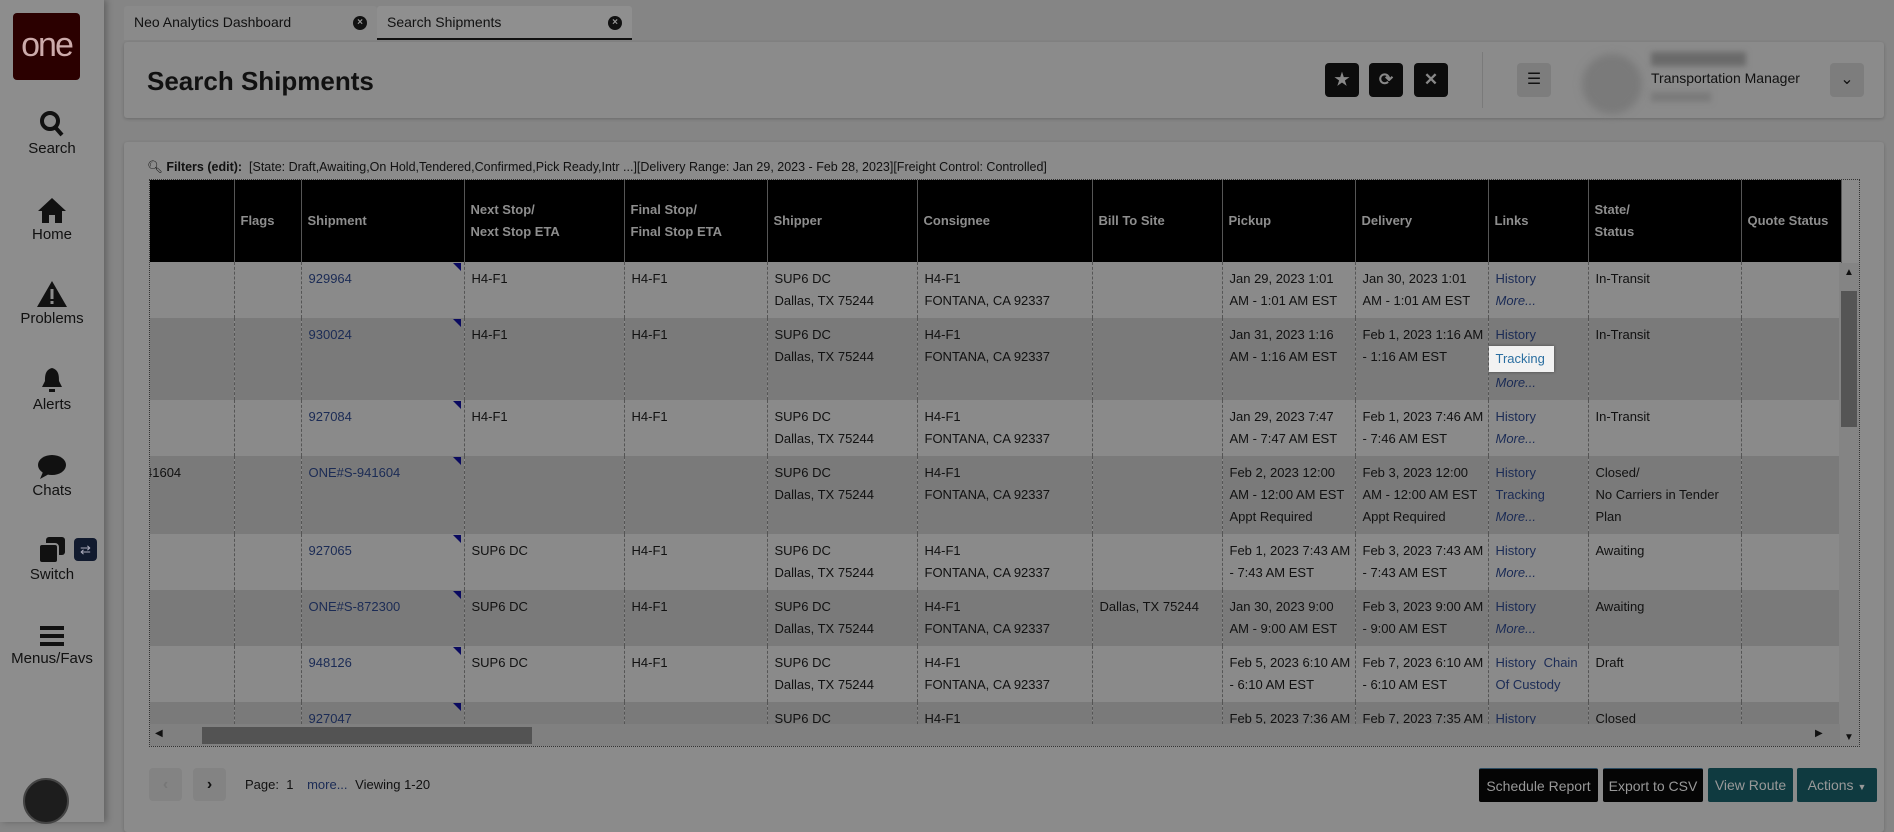 Image resolution: width=1894 pixels, height=832 pixels. What do you see at coordinates (46, 801) in the screenshot?
I see `assistant-avatar` at bounding box center [46, 801].